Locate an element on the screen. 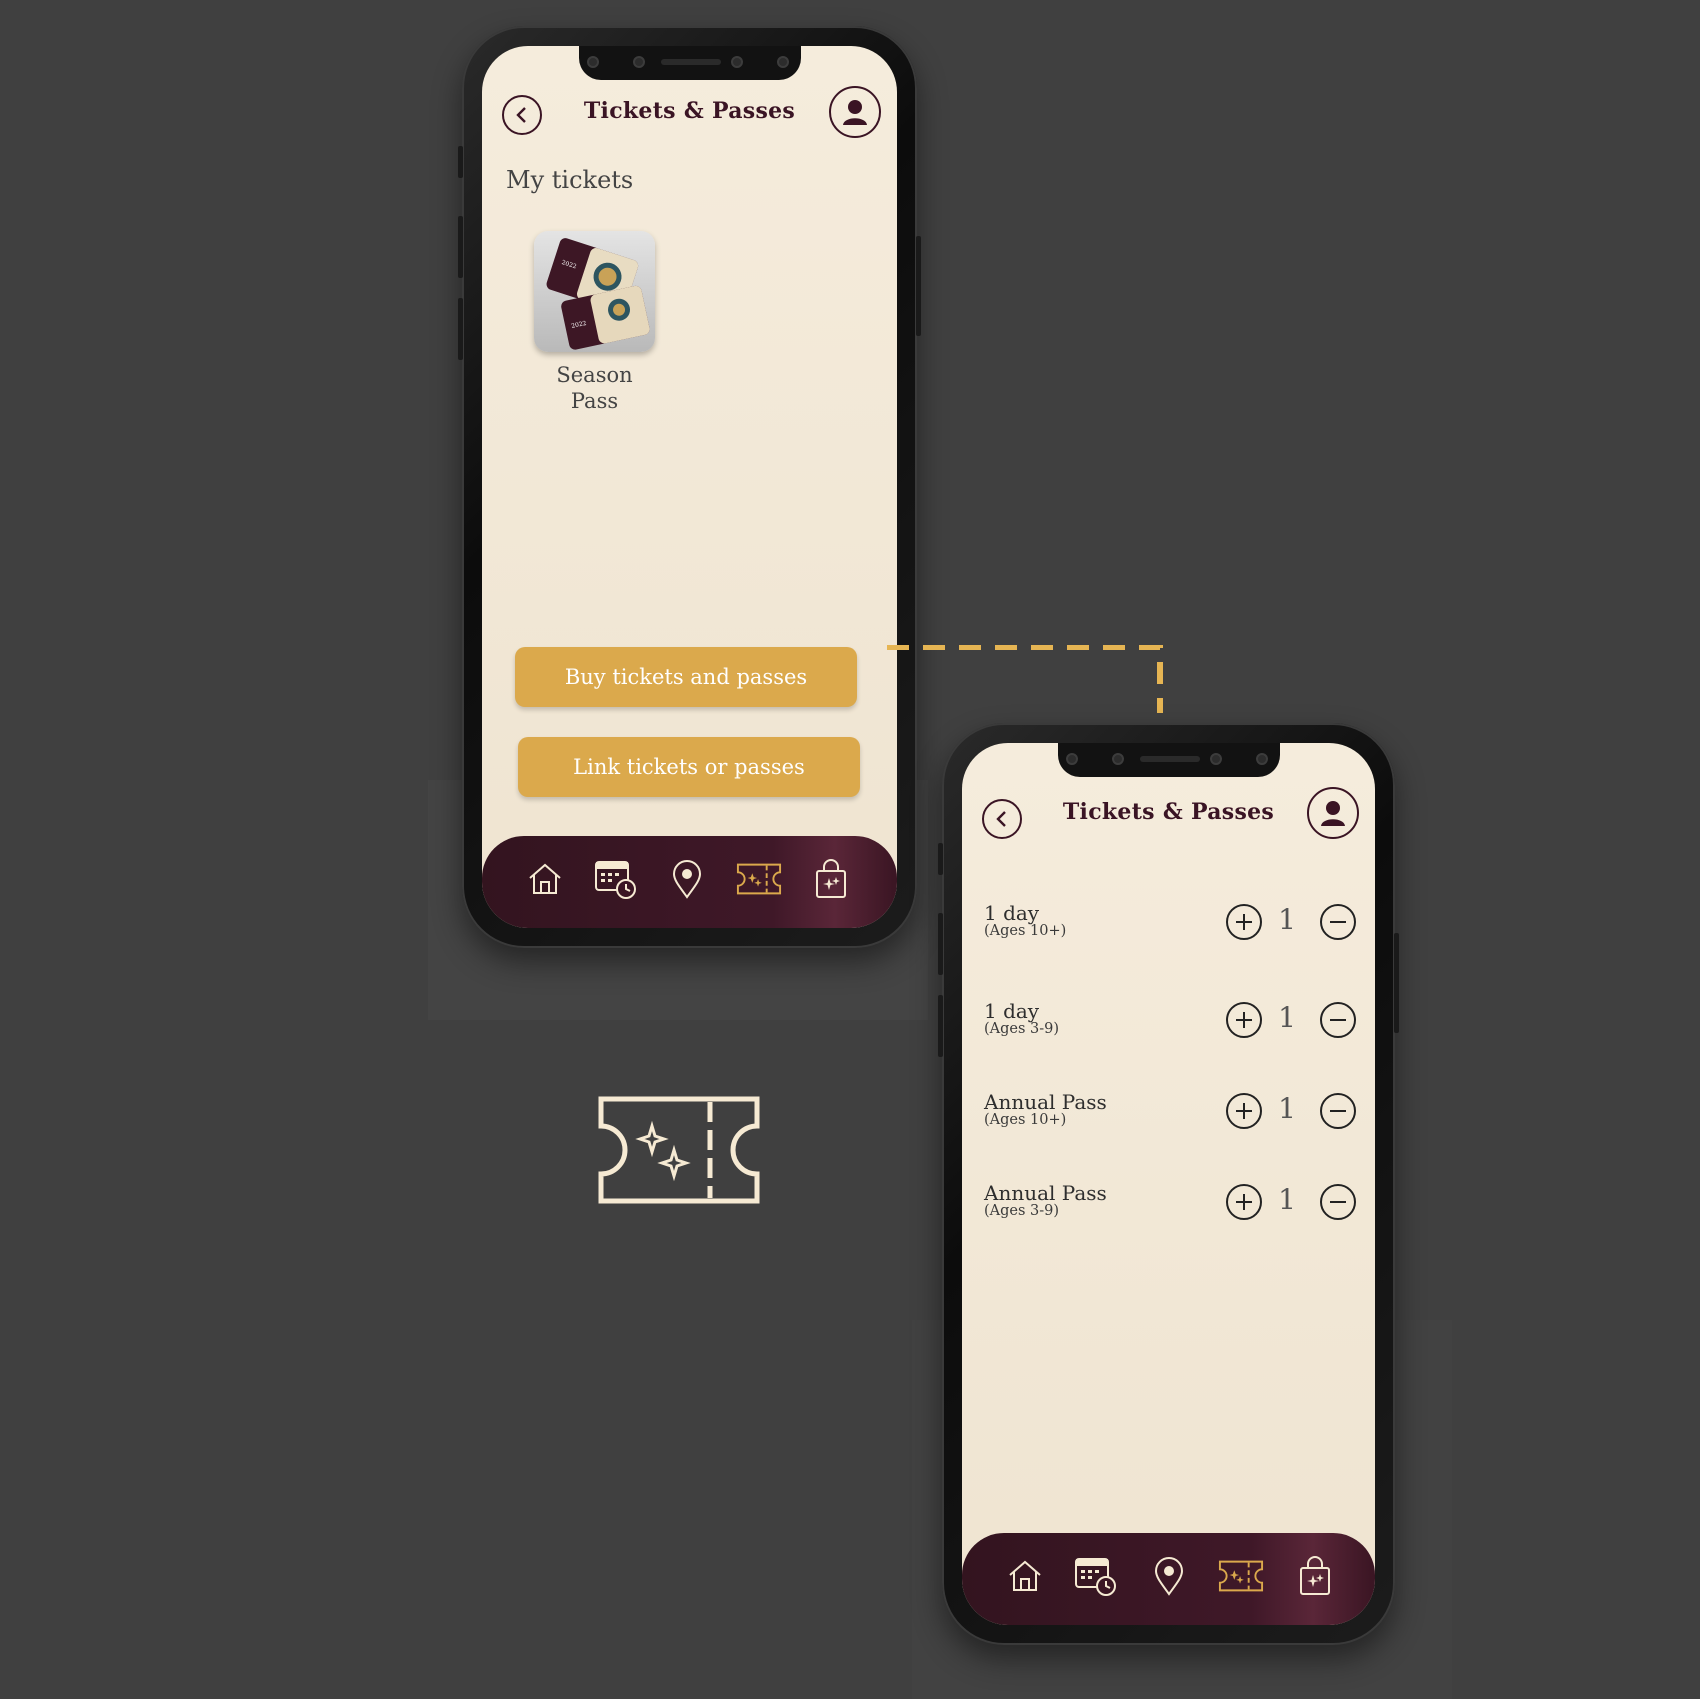  season-pass-label: Season Pass is located at coordinates (594, 388).